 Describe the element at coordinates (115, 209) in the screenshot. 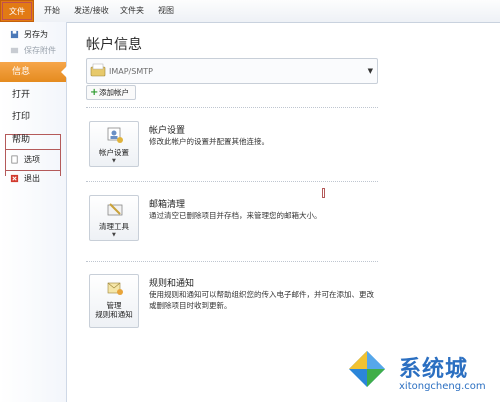

I see `cleanup-tools-icon` at that location.